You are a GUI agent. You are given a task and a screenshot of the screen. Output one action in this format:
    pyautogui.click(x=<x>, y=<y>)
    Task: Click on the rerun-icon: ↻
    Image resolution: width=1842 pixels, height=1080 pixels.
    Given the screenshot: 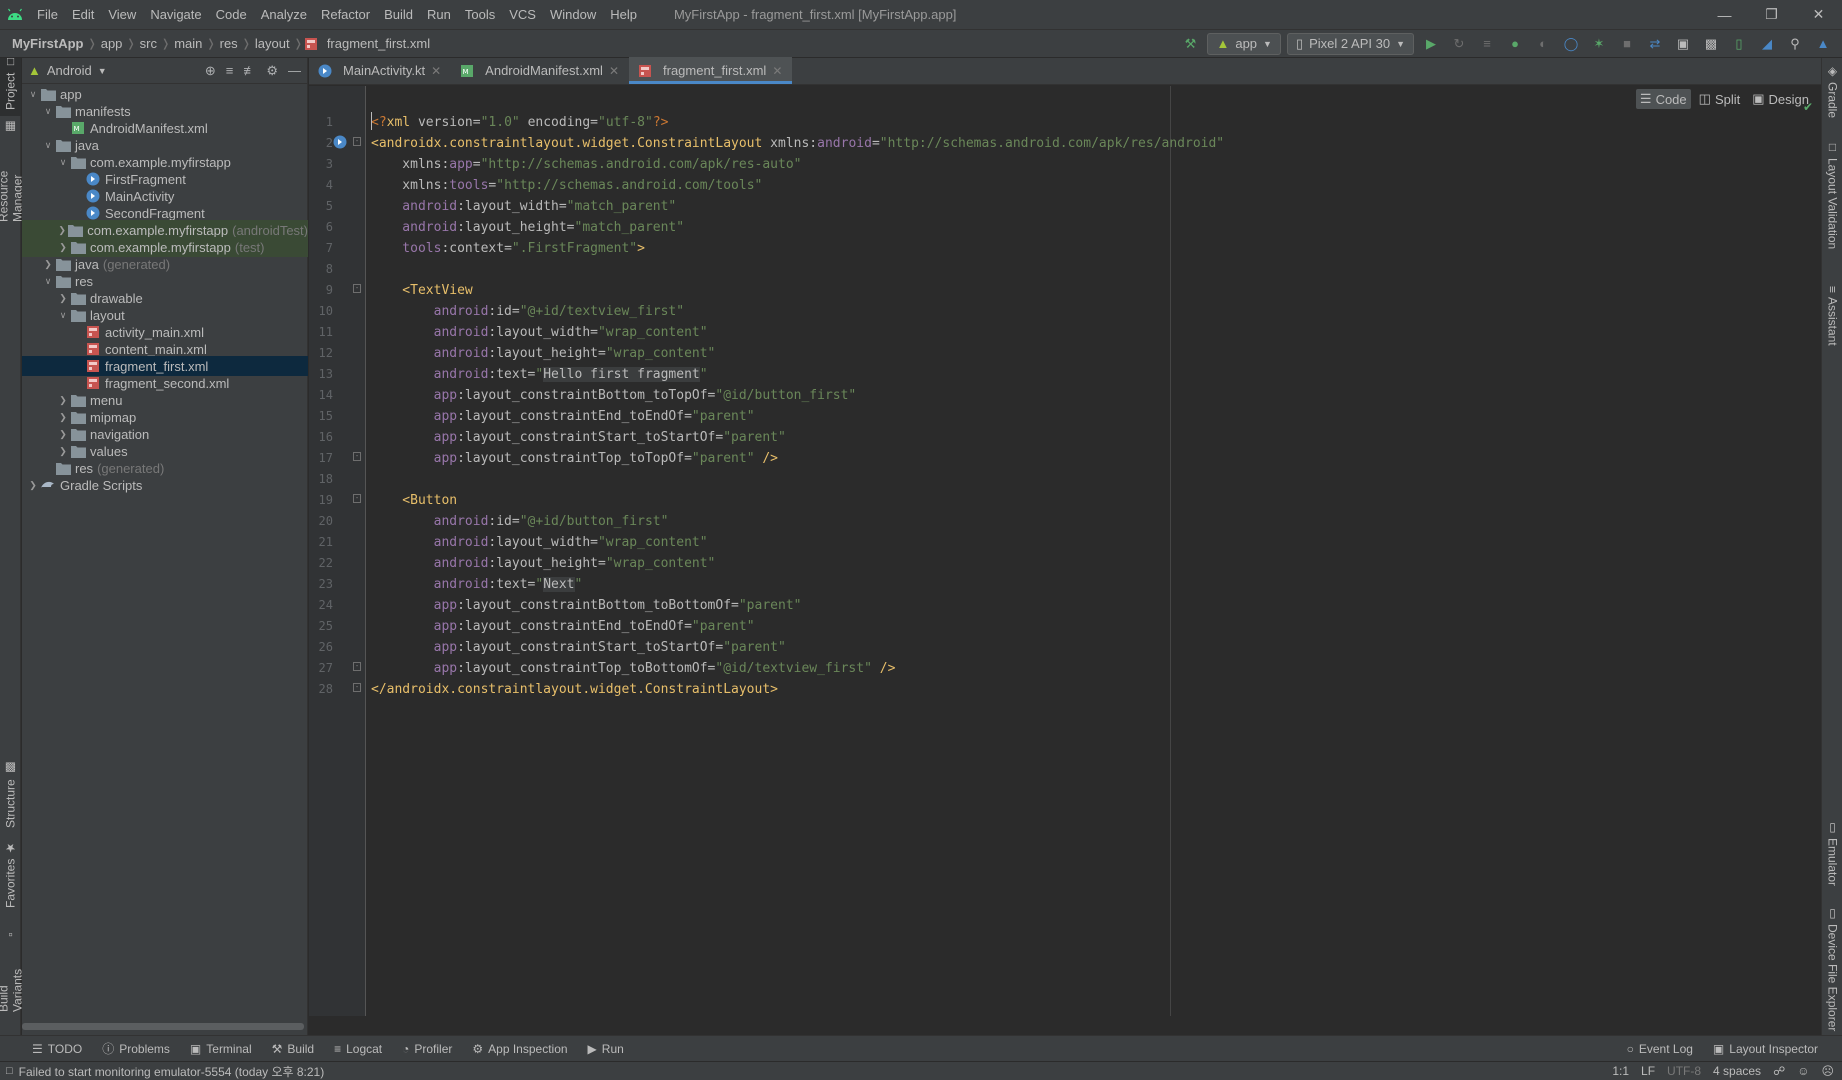 What is the action you would take?
    pyautogui.click(x=1459, y=44)
    